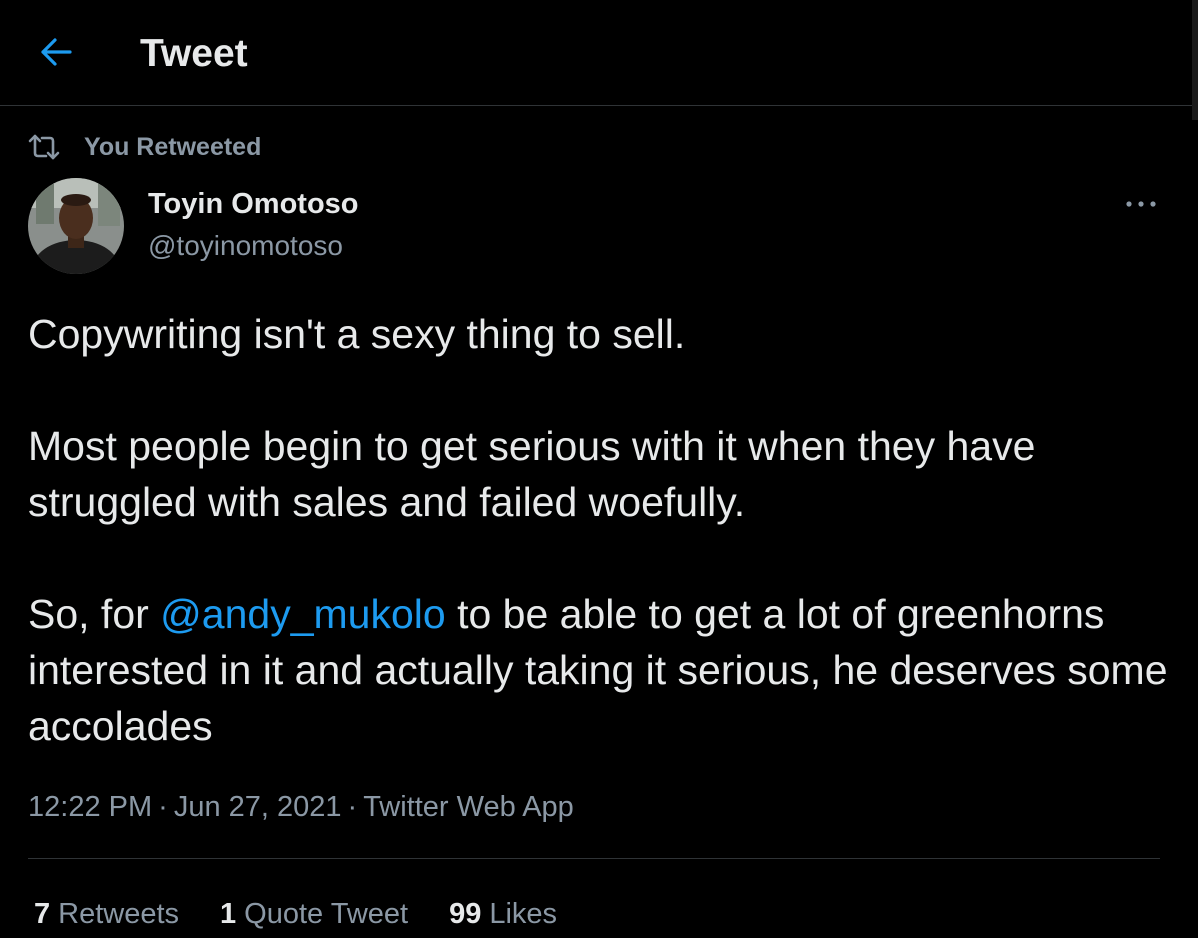 This screenshot has height=938, width=1198. I want to click on tweet-paragraph: Copywriting isn't a sexy thing to sell., so click(357, 334).